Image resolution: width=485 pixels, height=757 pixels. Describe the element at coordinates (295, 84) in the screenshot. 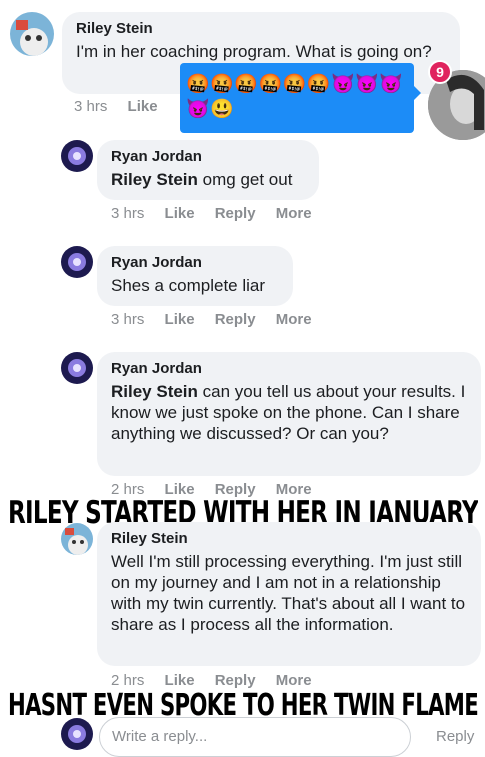

I see `emoji-row-1: 🤬🤬🤬🤬🤬🤬😈😈😈` at that location.